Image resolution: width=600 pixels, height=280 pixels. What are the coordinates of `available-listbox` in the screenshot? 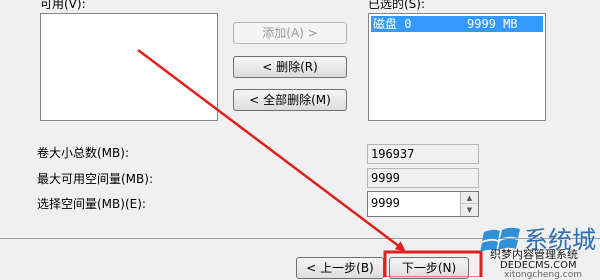 It's located at (129, 67).